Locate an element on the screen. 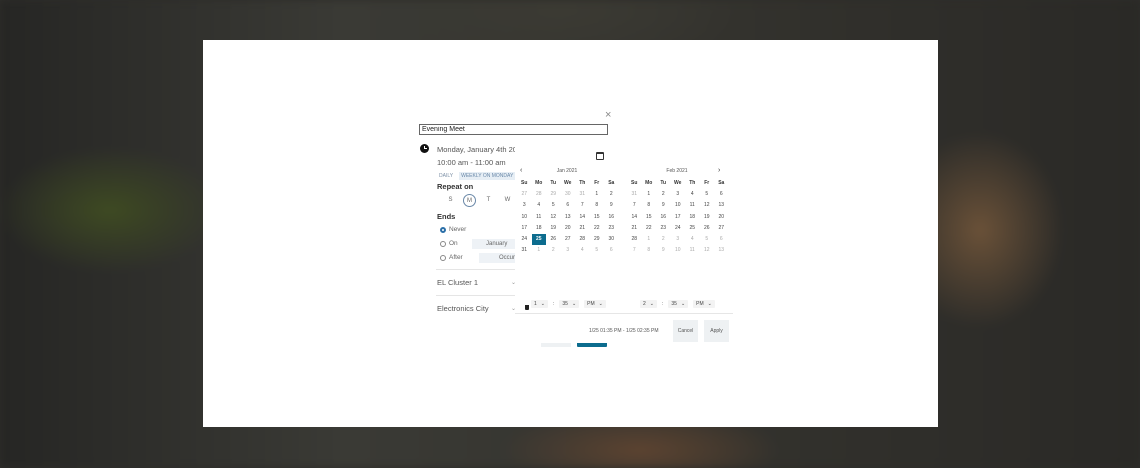  location-select: Electronics City is located at coordinates (463, 308).